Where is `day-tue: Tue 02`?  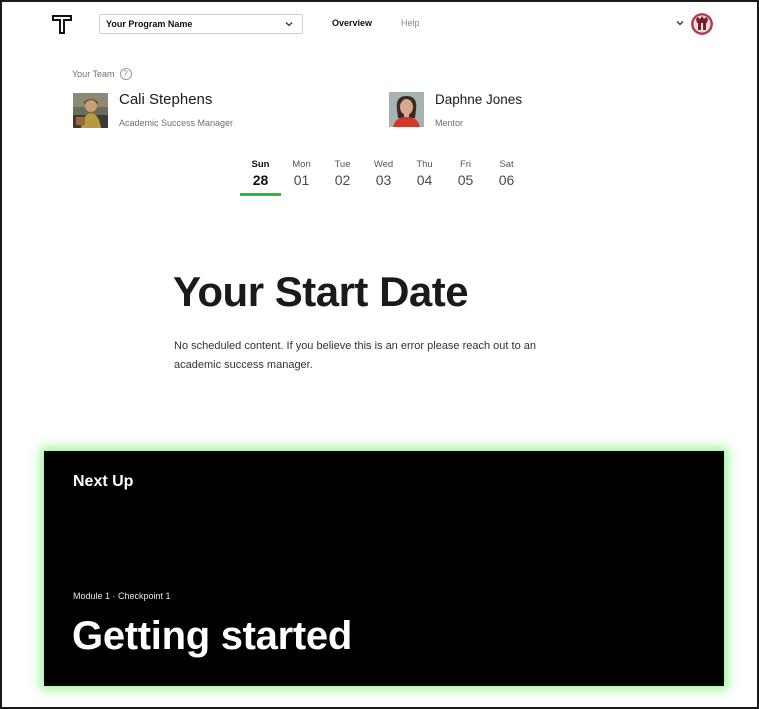
day-tue: Tue 02 is located at coordinates (342, 177).